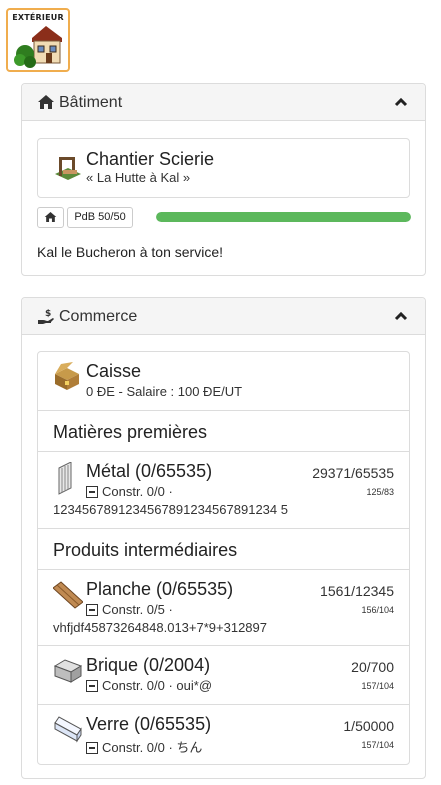 The width and height of the screenshot is (441, 785). What do you see at coordinates (137, 491) in the screenshot?
I see `item-constr-text: Constr. 0/0 ·` at bounding box center [137, 491].